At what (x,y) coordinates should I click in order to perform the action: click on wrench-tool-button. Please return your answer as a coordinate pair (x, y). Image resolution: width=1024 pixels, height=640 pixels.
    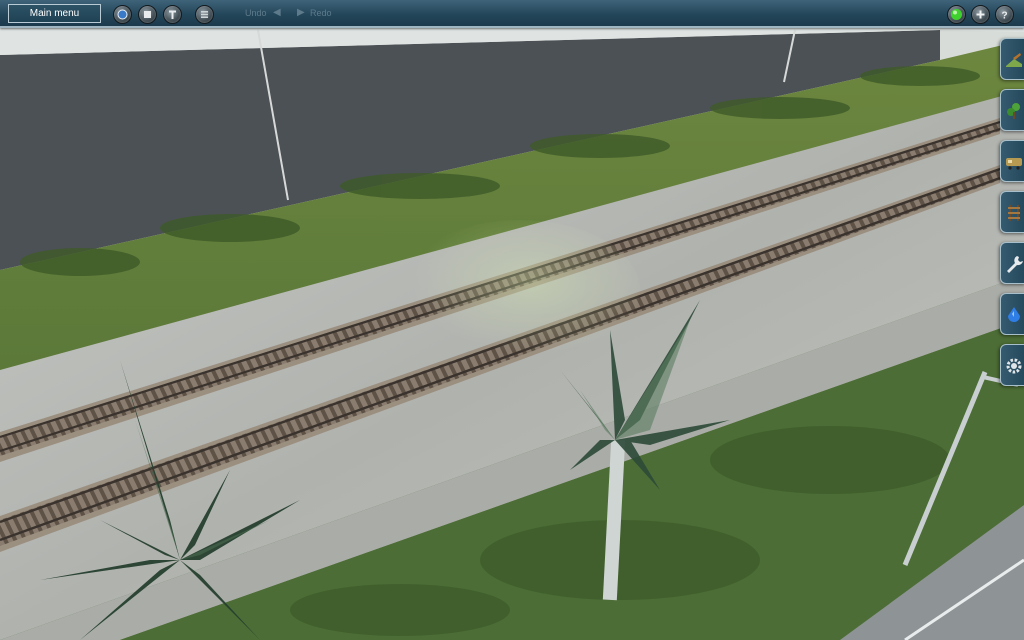
    Looking at the image, I should click on (1012, 263).